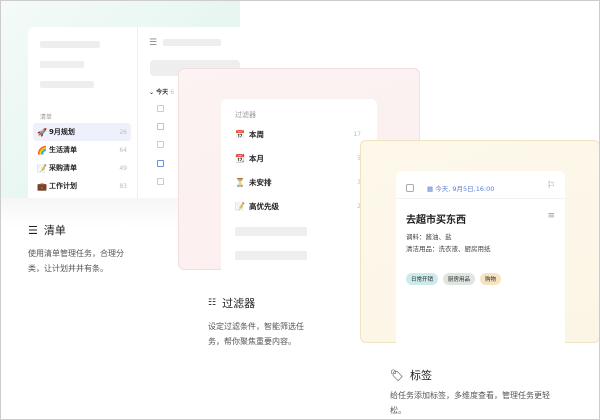  Describe the element at coordinates (240, 158) in the screenshot. I see `calendar-month-icon: 📆` at that location.